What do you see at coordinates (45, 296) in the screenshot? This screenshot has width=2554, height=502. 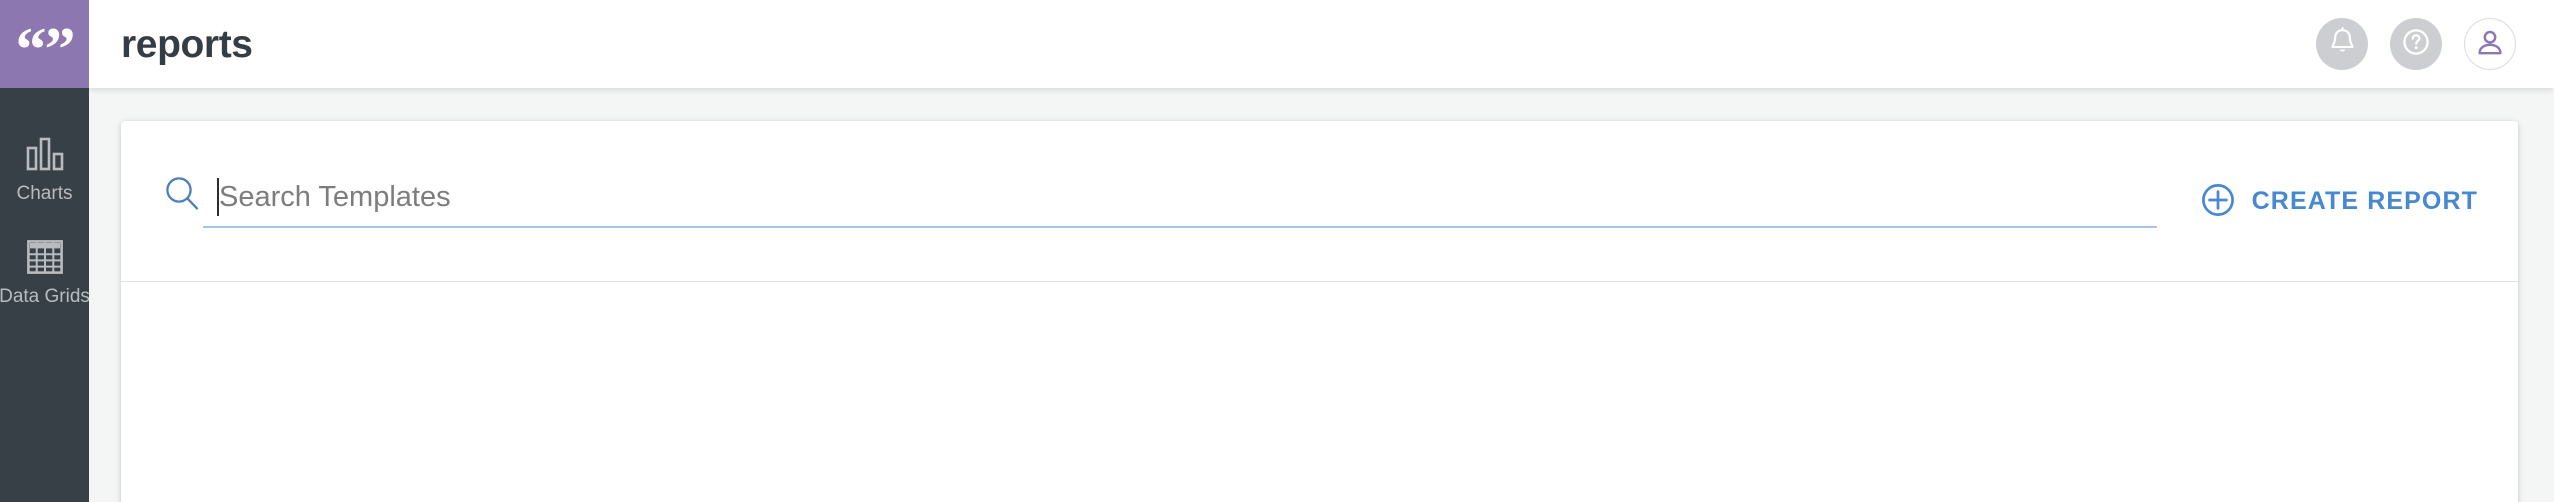 I see `sidebar-item-data-grids-label: Data Grids` at bounding box center [45, 296].